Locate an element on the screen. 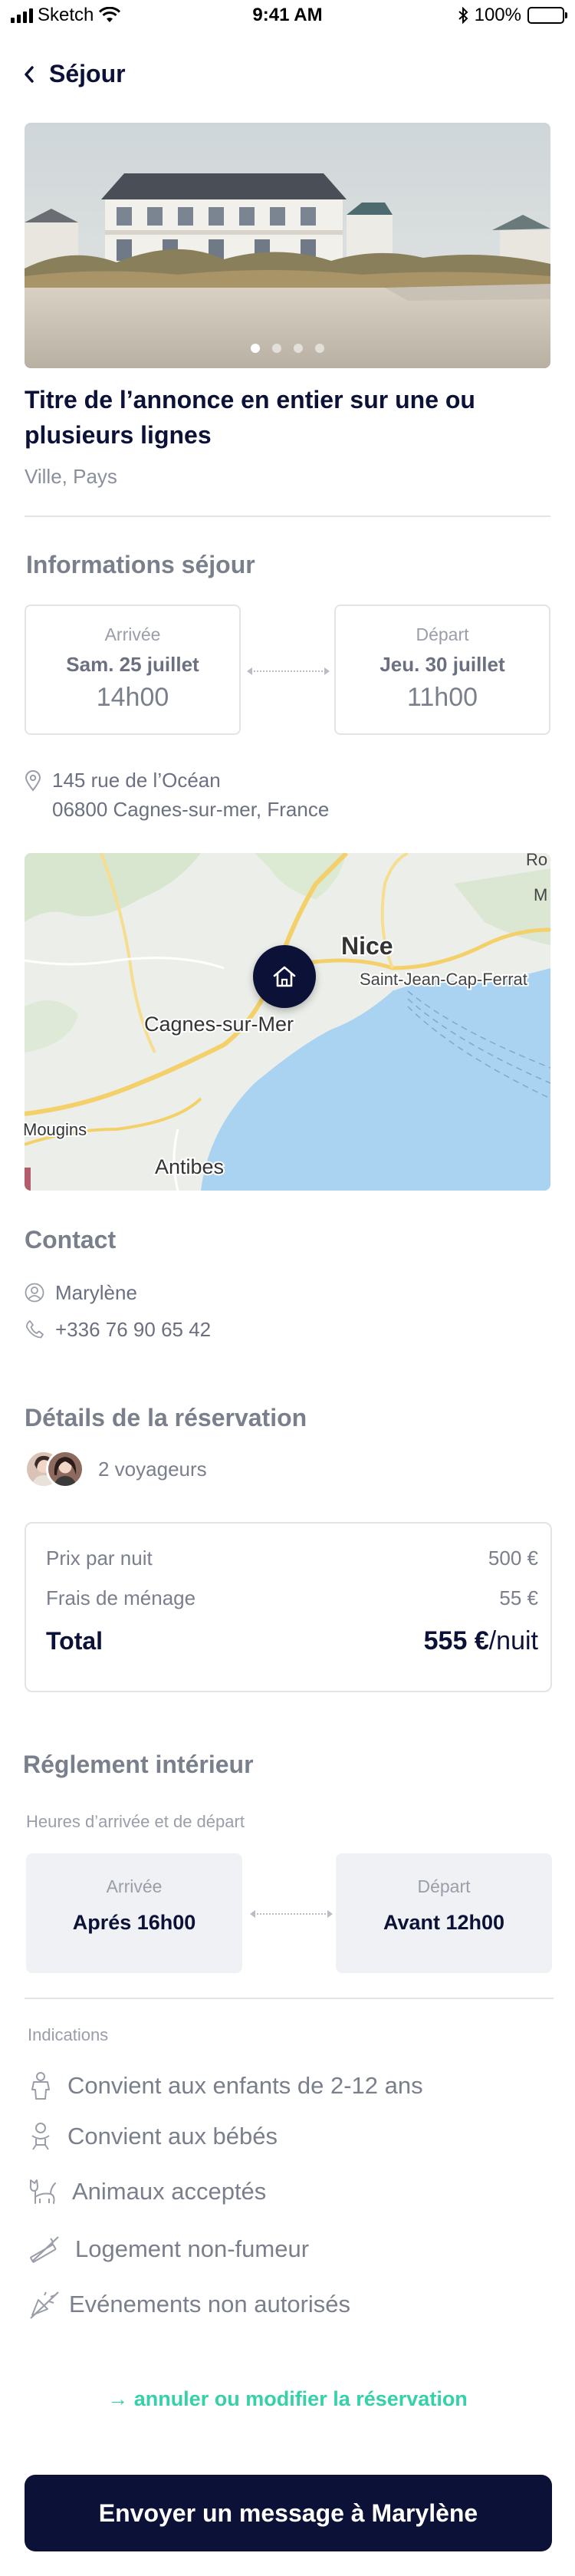  arrival-card: Arrivée Sam. 25 juillet 14h00 is located at coordinates (133, 669).